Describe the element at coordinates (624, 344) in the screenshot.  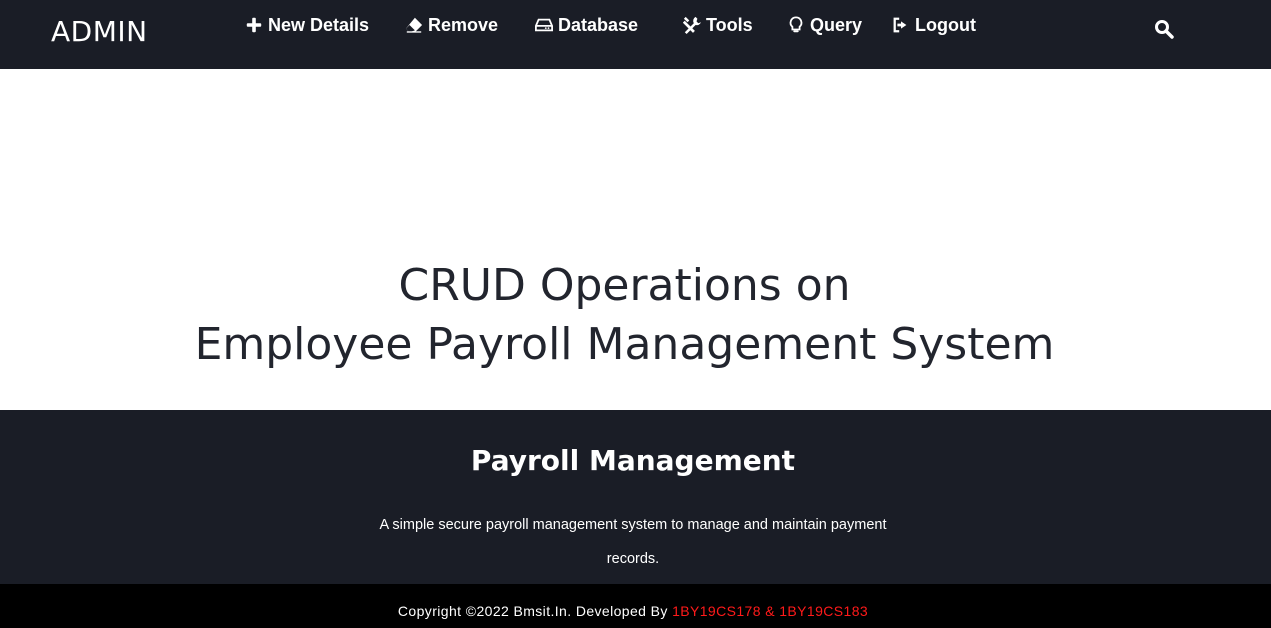
I see `hero-title-line2: Employee Payroll Management System` at that location.